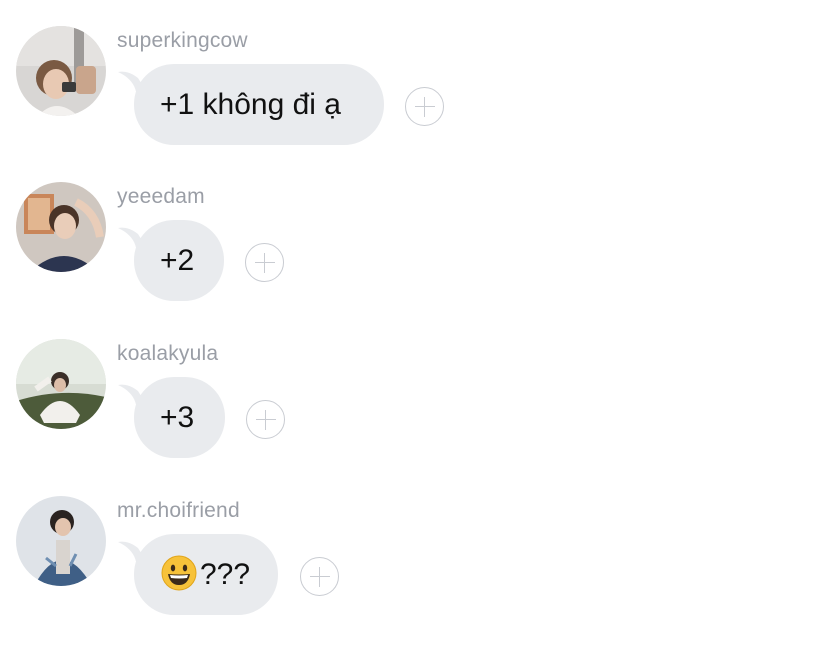  Describe the element at coordinates (168, 353) in the screenshot. I see `username: koalakyula` at that location.